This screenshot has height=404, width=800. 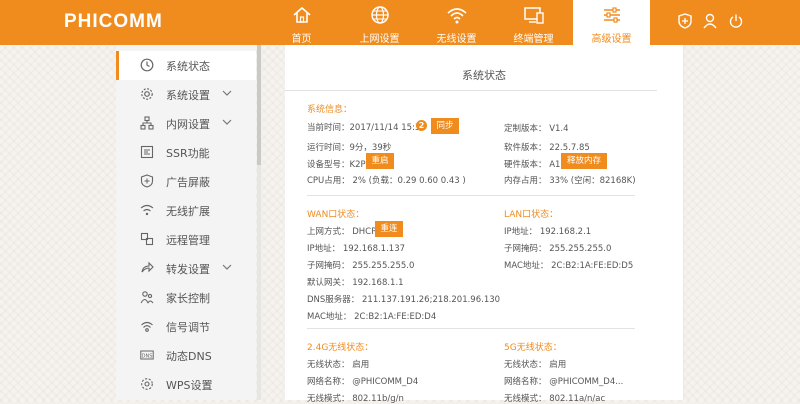 I want to click on nav-tab-label: 终端管理, so click(x=533, y=39).